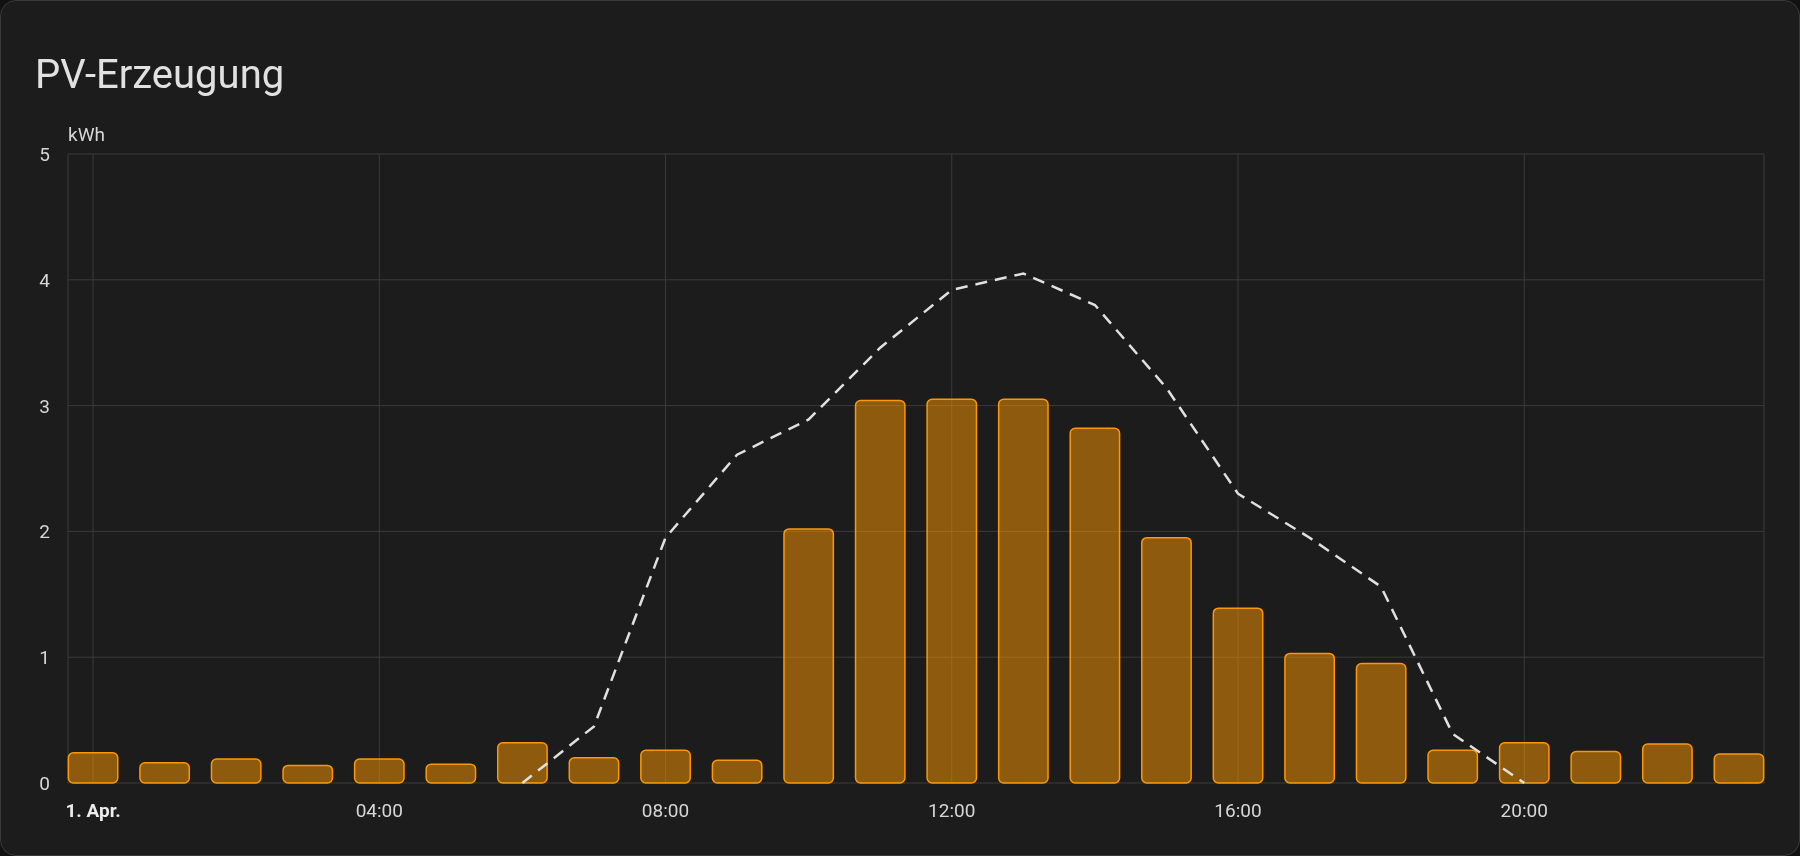 Image resolution: width=1800 pixels, height=856 pixels. I want to click on x-tick-label: 04:00, so click(379, 810).